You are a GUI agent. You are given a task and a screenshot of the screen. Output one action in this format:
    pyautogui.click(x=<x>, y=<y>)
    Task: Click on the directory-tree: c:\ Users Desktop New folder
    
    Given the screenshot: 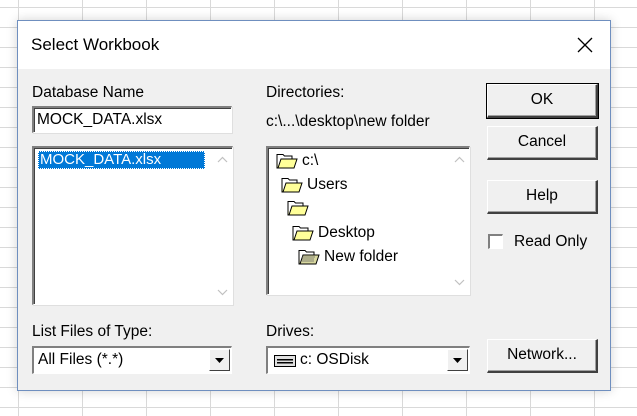 What is the action you would take?
    pyautogui.click(x=368, y=220)
    